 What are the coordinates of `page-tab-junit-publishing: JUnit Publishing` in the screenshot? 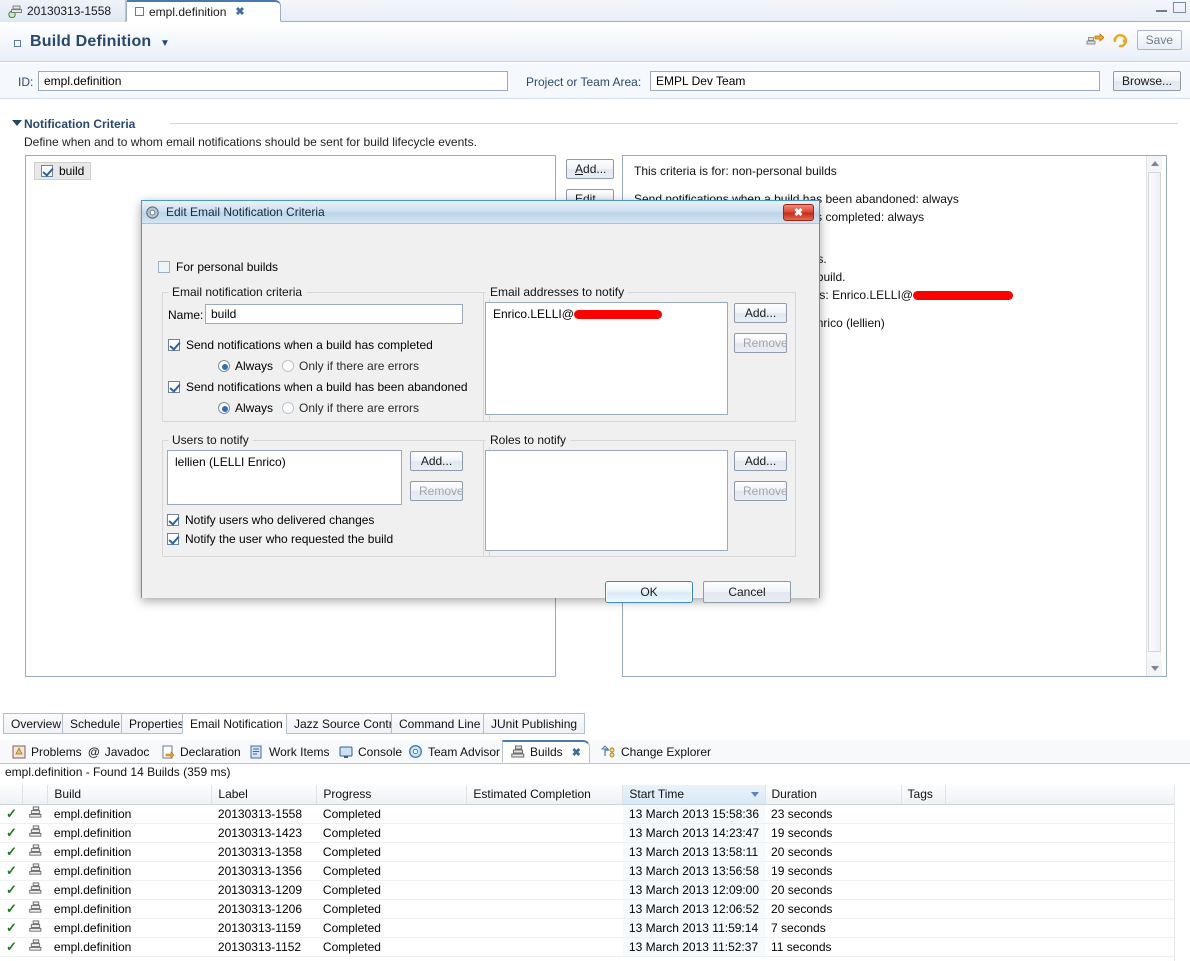 It's located at (534, 723).